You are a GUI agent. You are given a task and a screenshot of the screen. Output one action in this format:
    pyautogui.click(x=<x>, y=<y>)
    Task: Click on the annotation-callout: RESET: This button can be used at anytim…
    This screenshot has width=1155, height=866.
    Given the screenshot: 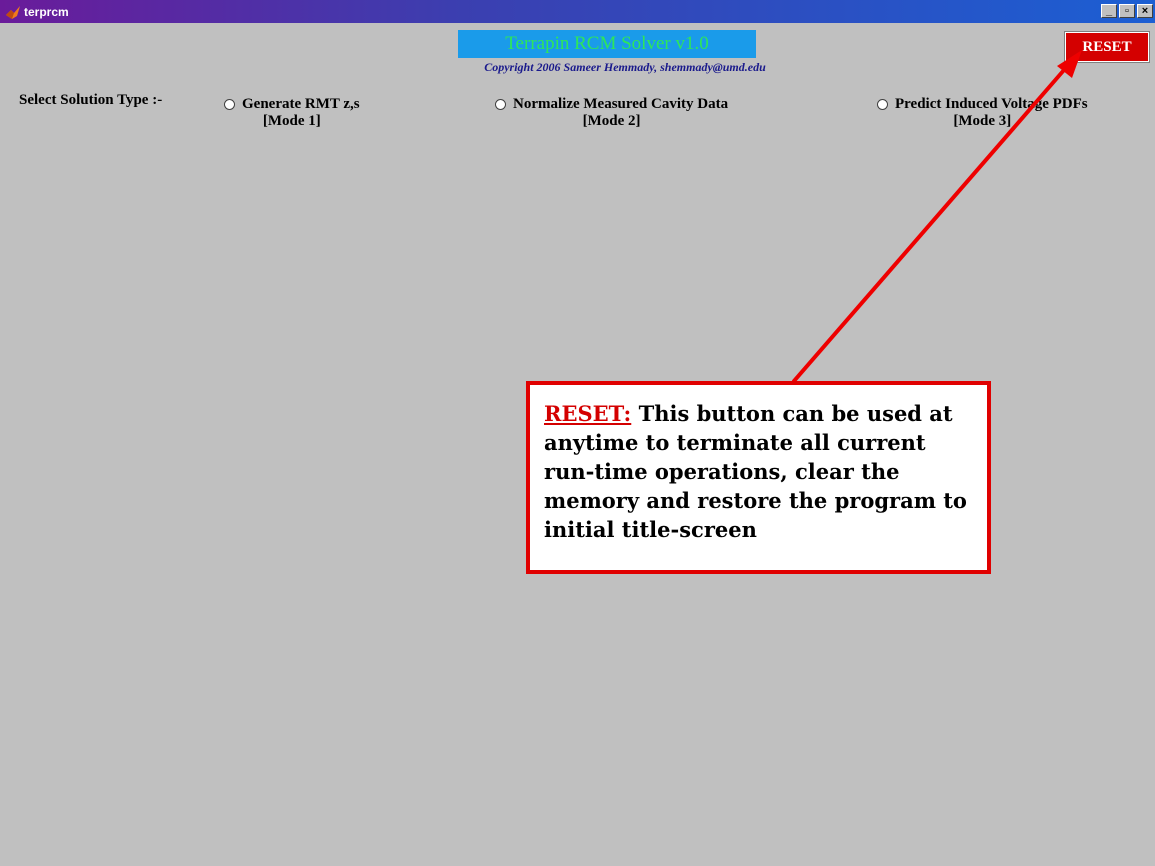 What is the action you would take?
    pyautogui.click(x=758, y=477)
    